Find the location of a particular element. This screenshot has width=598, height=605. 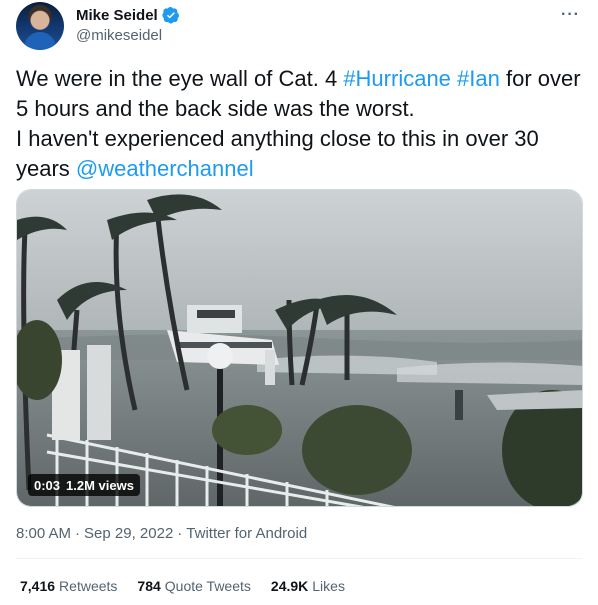

hashtag-ian: #Ian is located at coordinates (478, 78).